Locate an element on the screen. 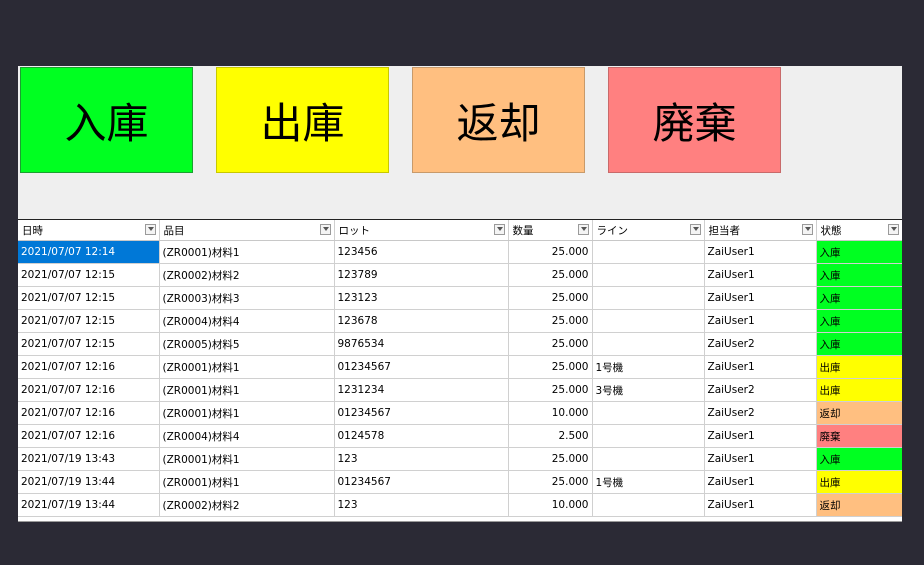  lot-cell: 123789 is located at coordinates (421, 275).